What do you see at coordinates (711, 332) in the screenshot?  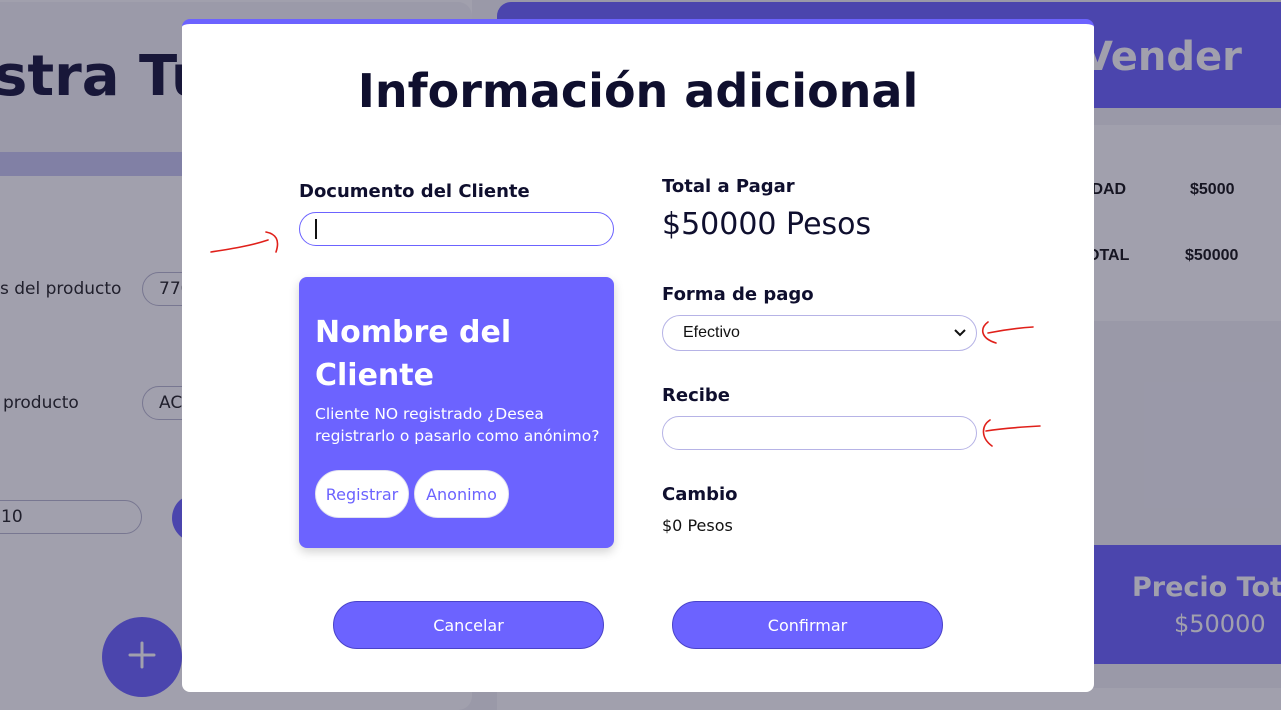 I see `payment-method-value: Efectivo` at bounding box center [711, 332].